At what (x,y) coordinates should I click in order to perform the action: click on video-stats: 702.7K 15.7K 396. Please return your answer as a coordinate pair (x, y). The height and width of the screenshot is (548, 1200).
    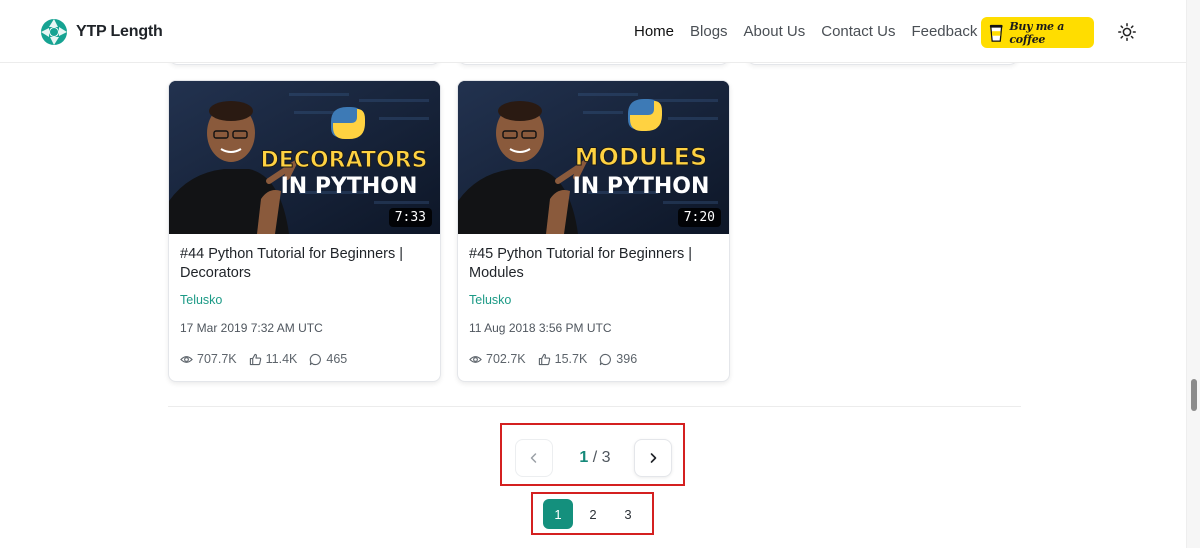
    Looking at the image, I should click on (593, 359).